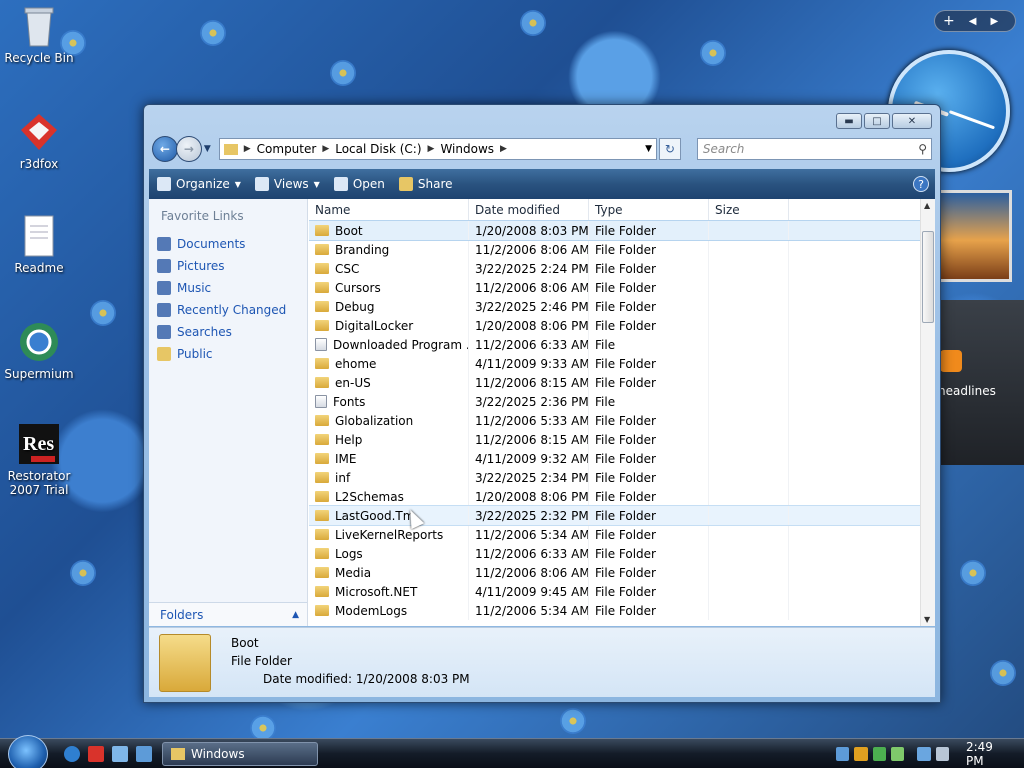  I want to click on column-header-date-modified: Date modified, so click(529, 209).